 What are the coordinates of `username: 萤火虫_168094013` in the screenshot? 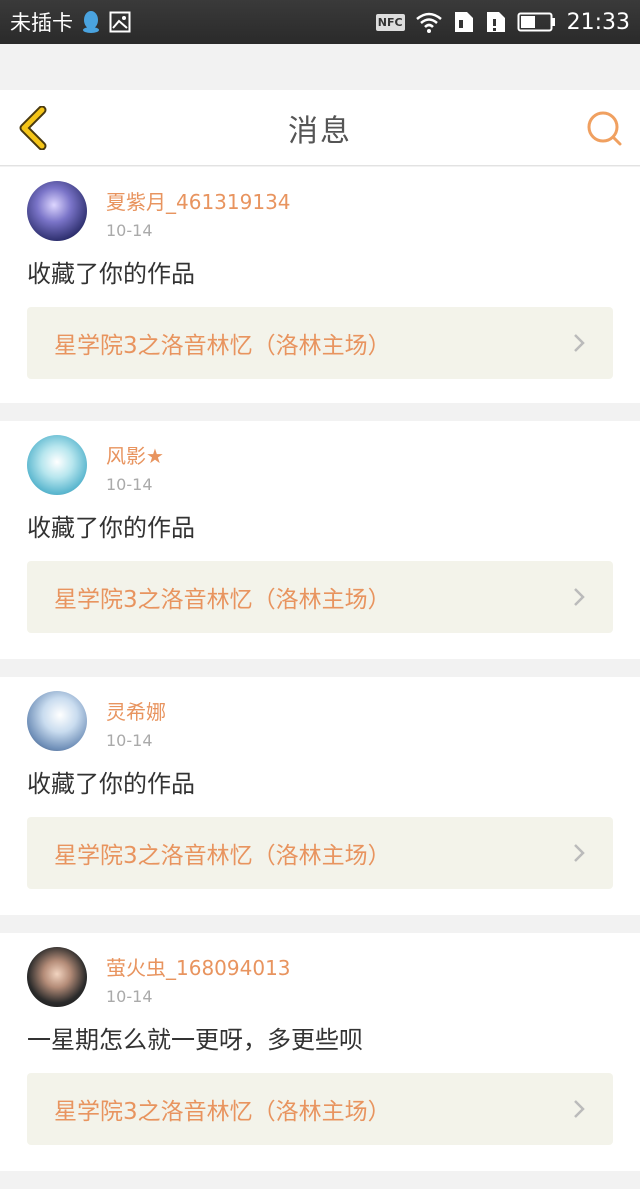 It's located at (198, 968).